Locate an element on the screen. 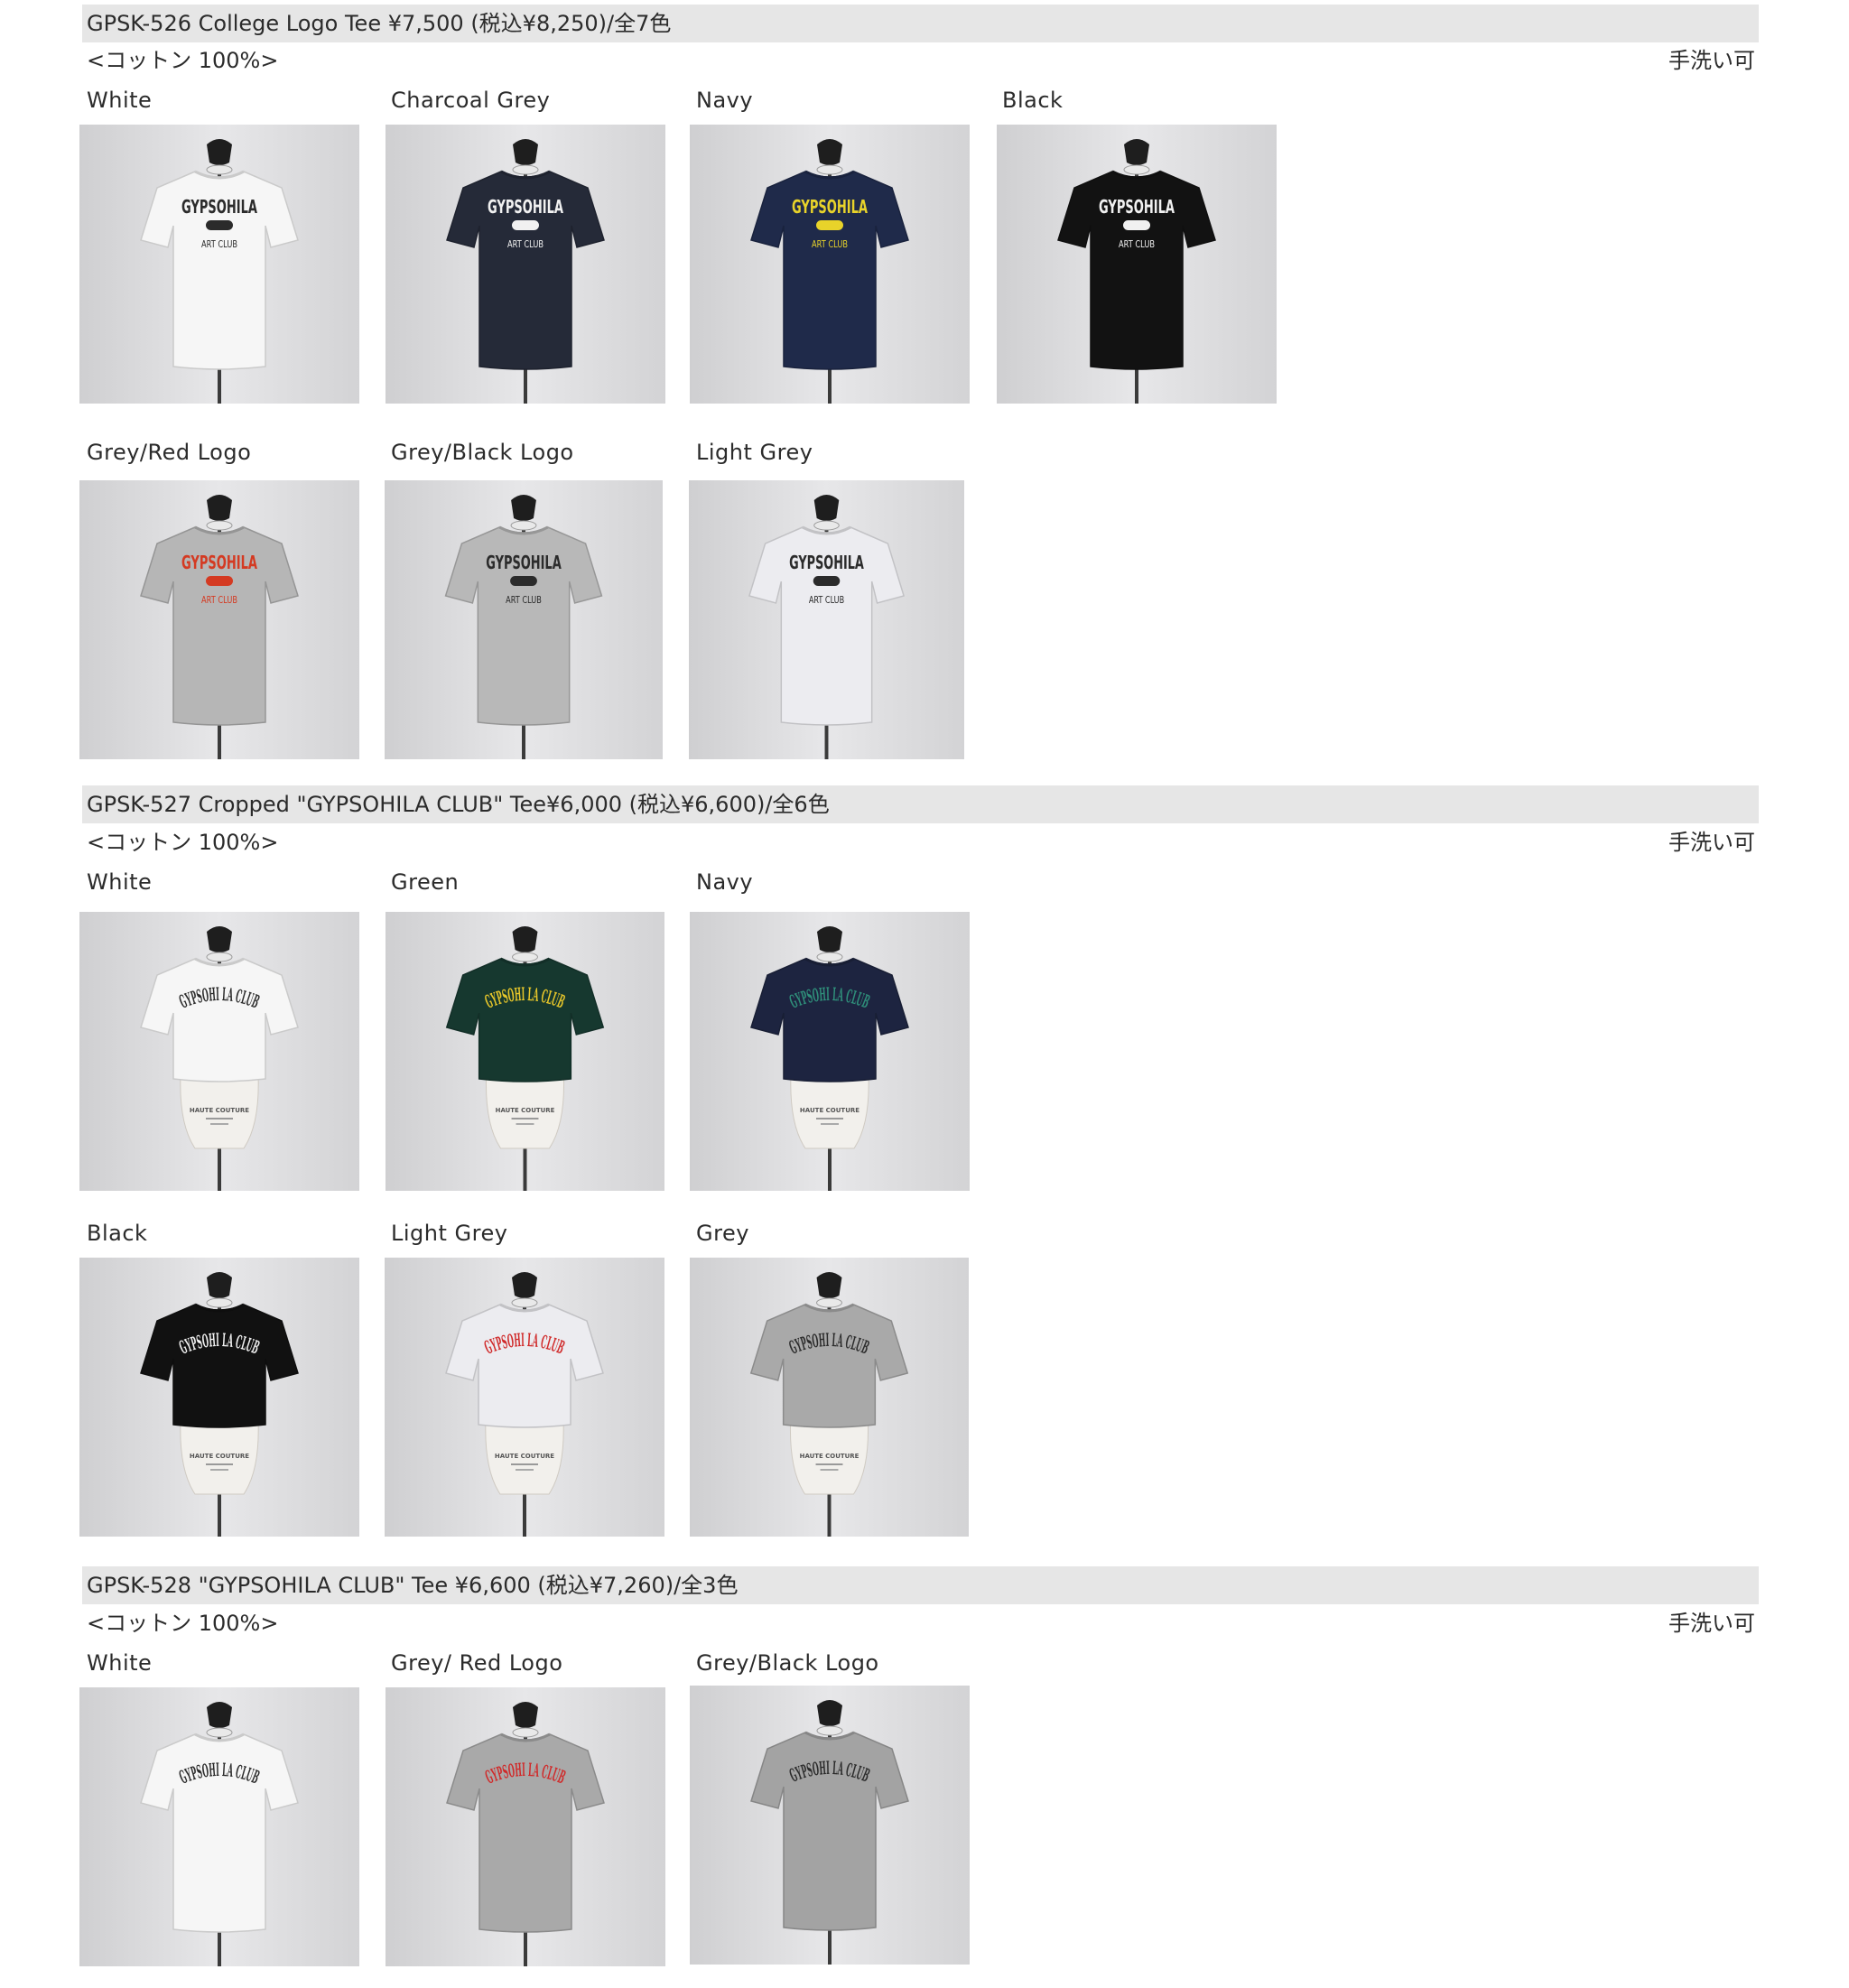 This screenshot has height=1988, width=1849. color-label: Grey/ Red Logo is located at coordinates (477, 1663).